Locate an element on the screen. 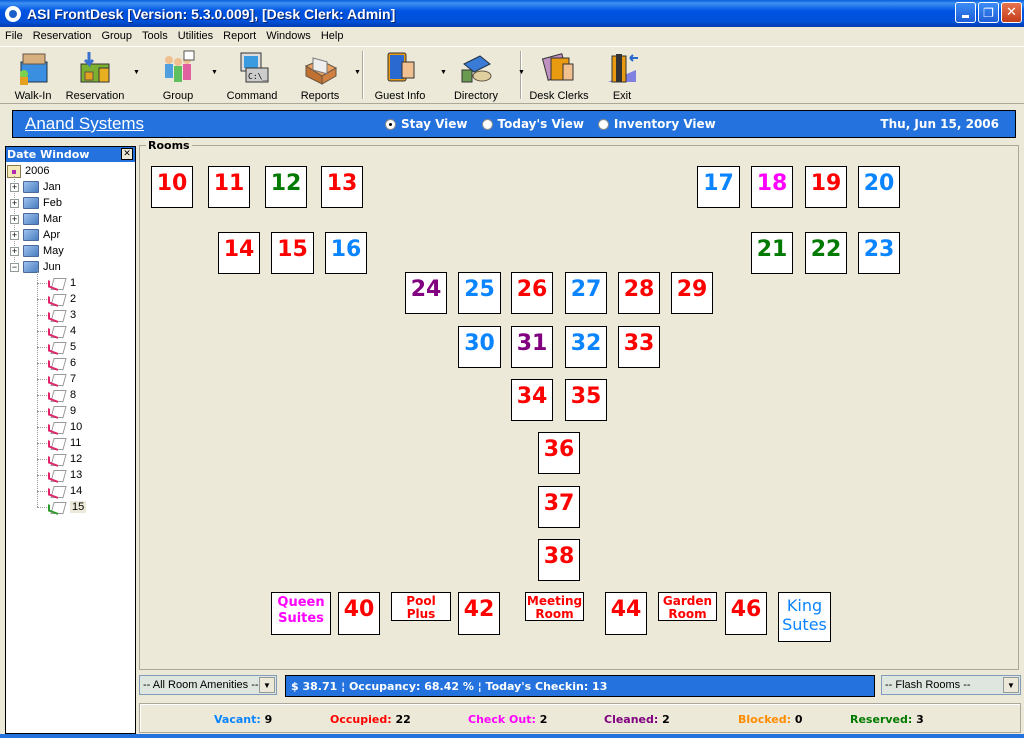 The image size is (1024, 738). tree-day: 9 is located at coordinates (62, 411).